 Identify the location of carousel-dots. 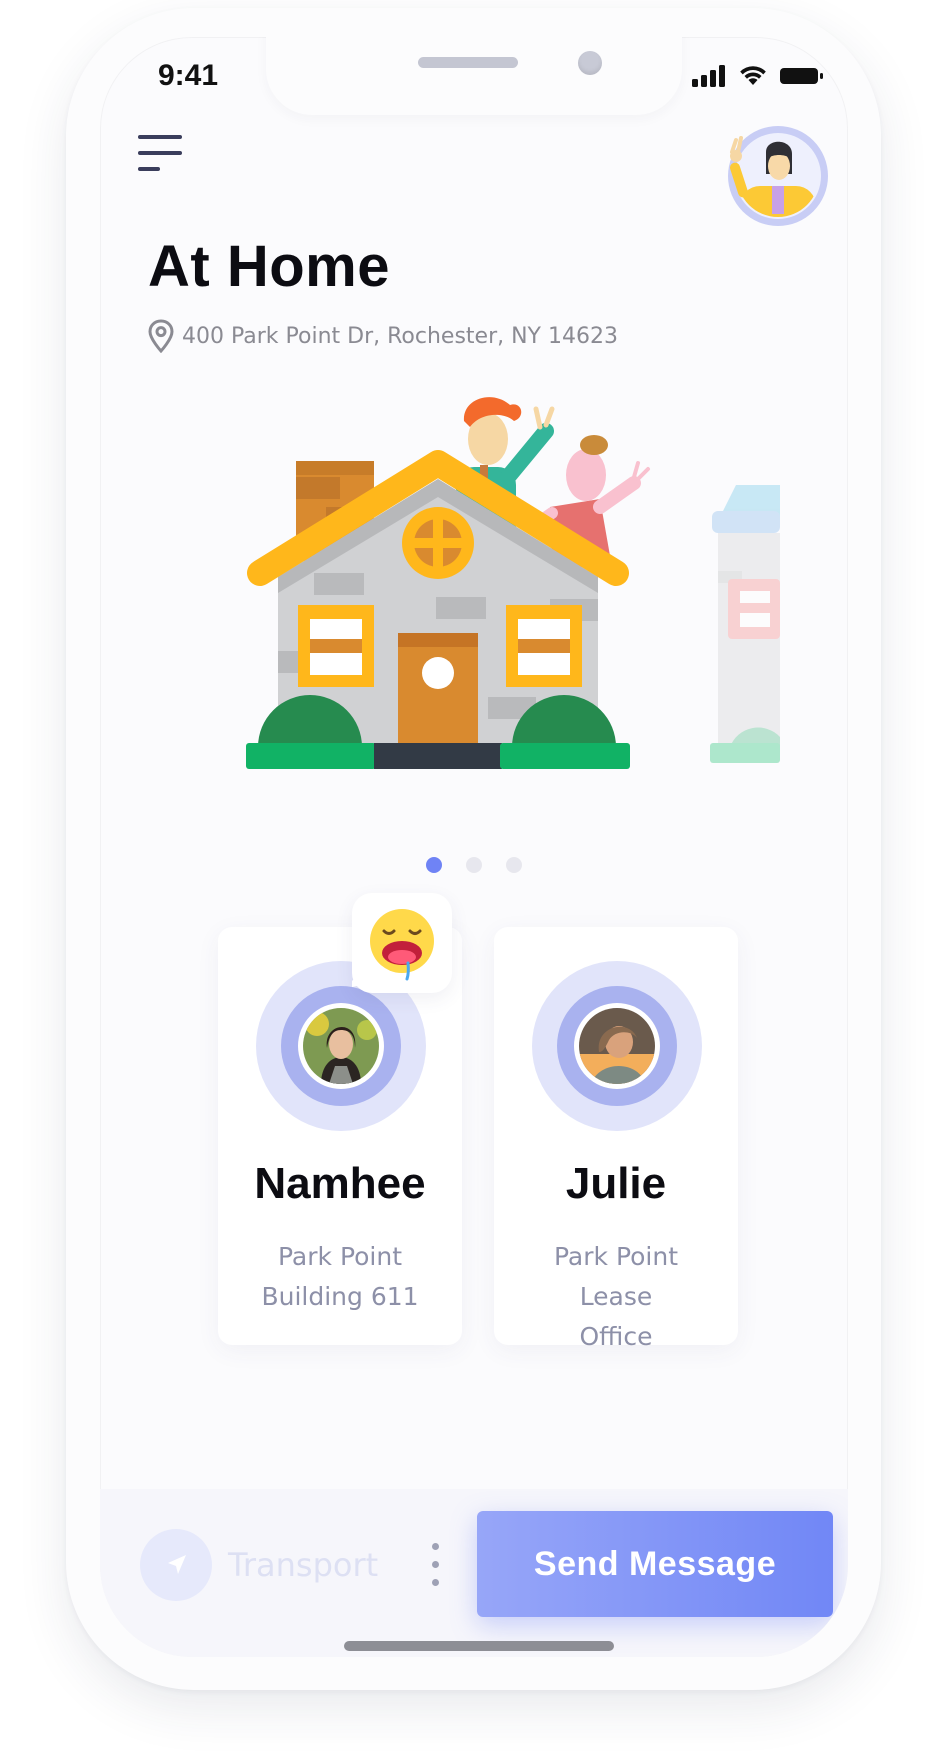
(474, 865).